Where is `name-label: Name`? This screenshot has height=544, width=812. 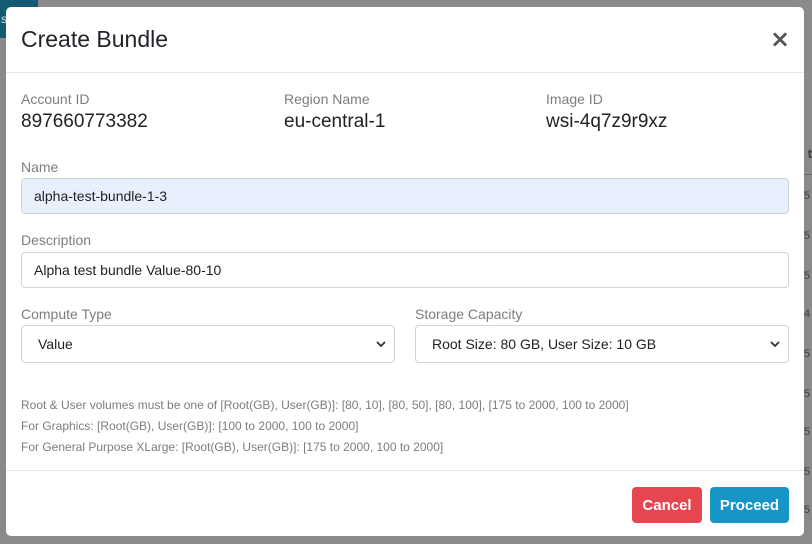
name-label: Name is located at coordinates (40, 167).